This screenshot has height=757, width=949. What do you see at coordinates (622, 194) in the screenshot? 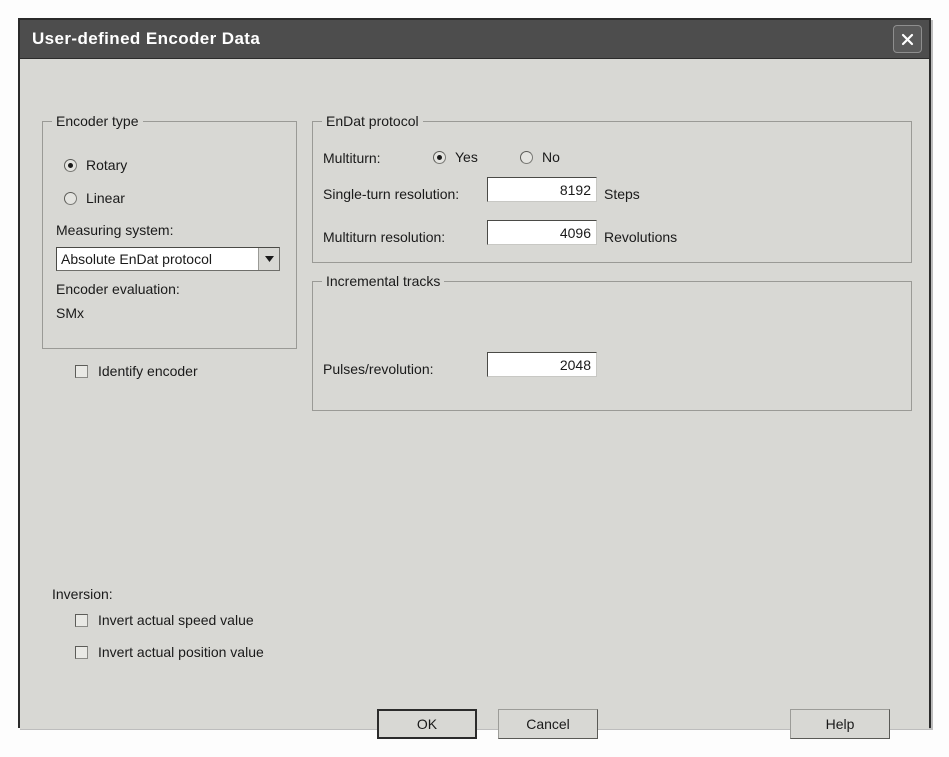
I see `single-turn-resolution-unit: Steps` at bounding box center [622, 194].